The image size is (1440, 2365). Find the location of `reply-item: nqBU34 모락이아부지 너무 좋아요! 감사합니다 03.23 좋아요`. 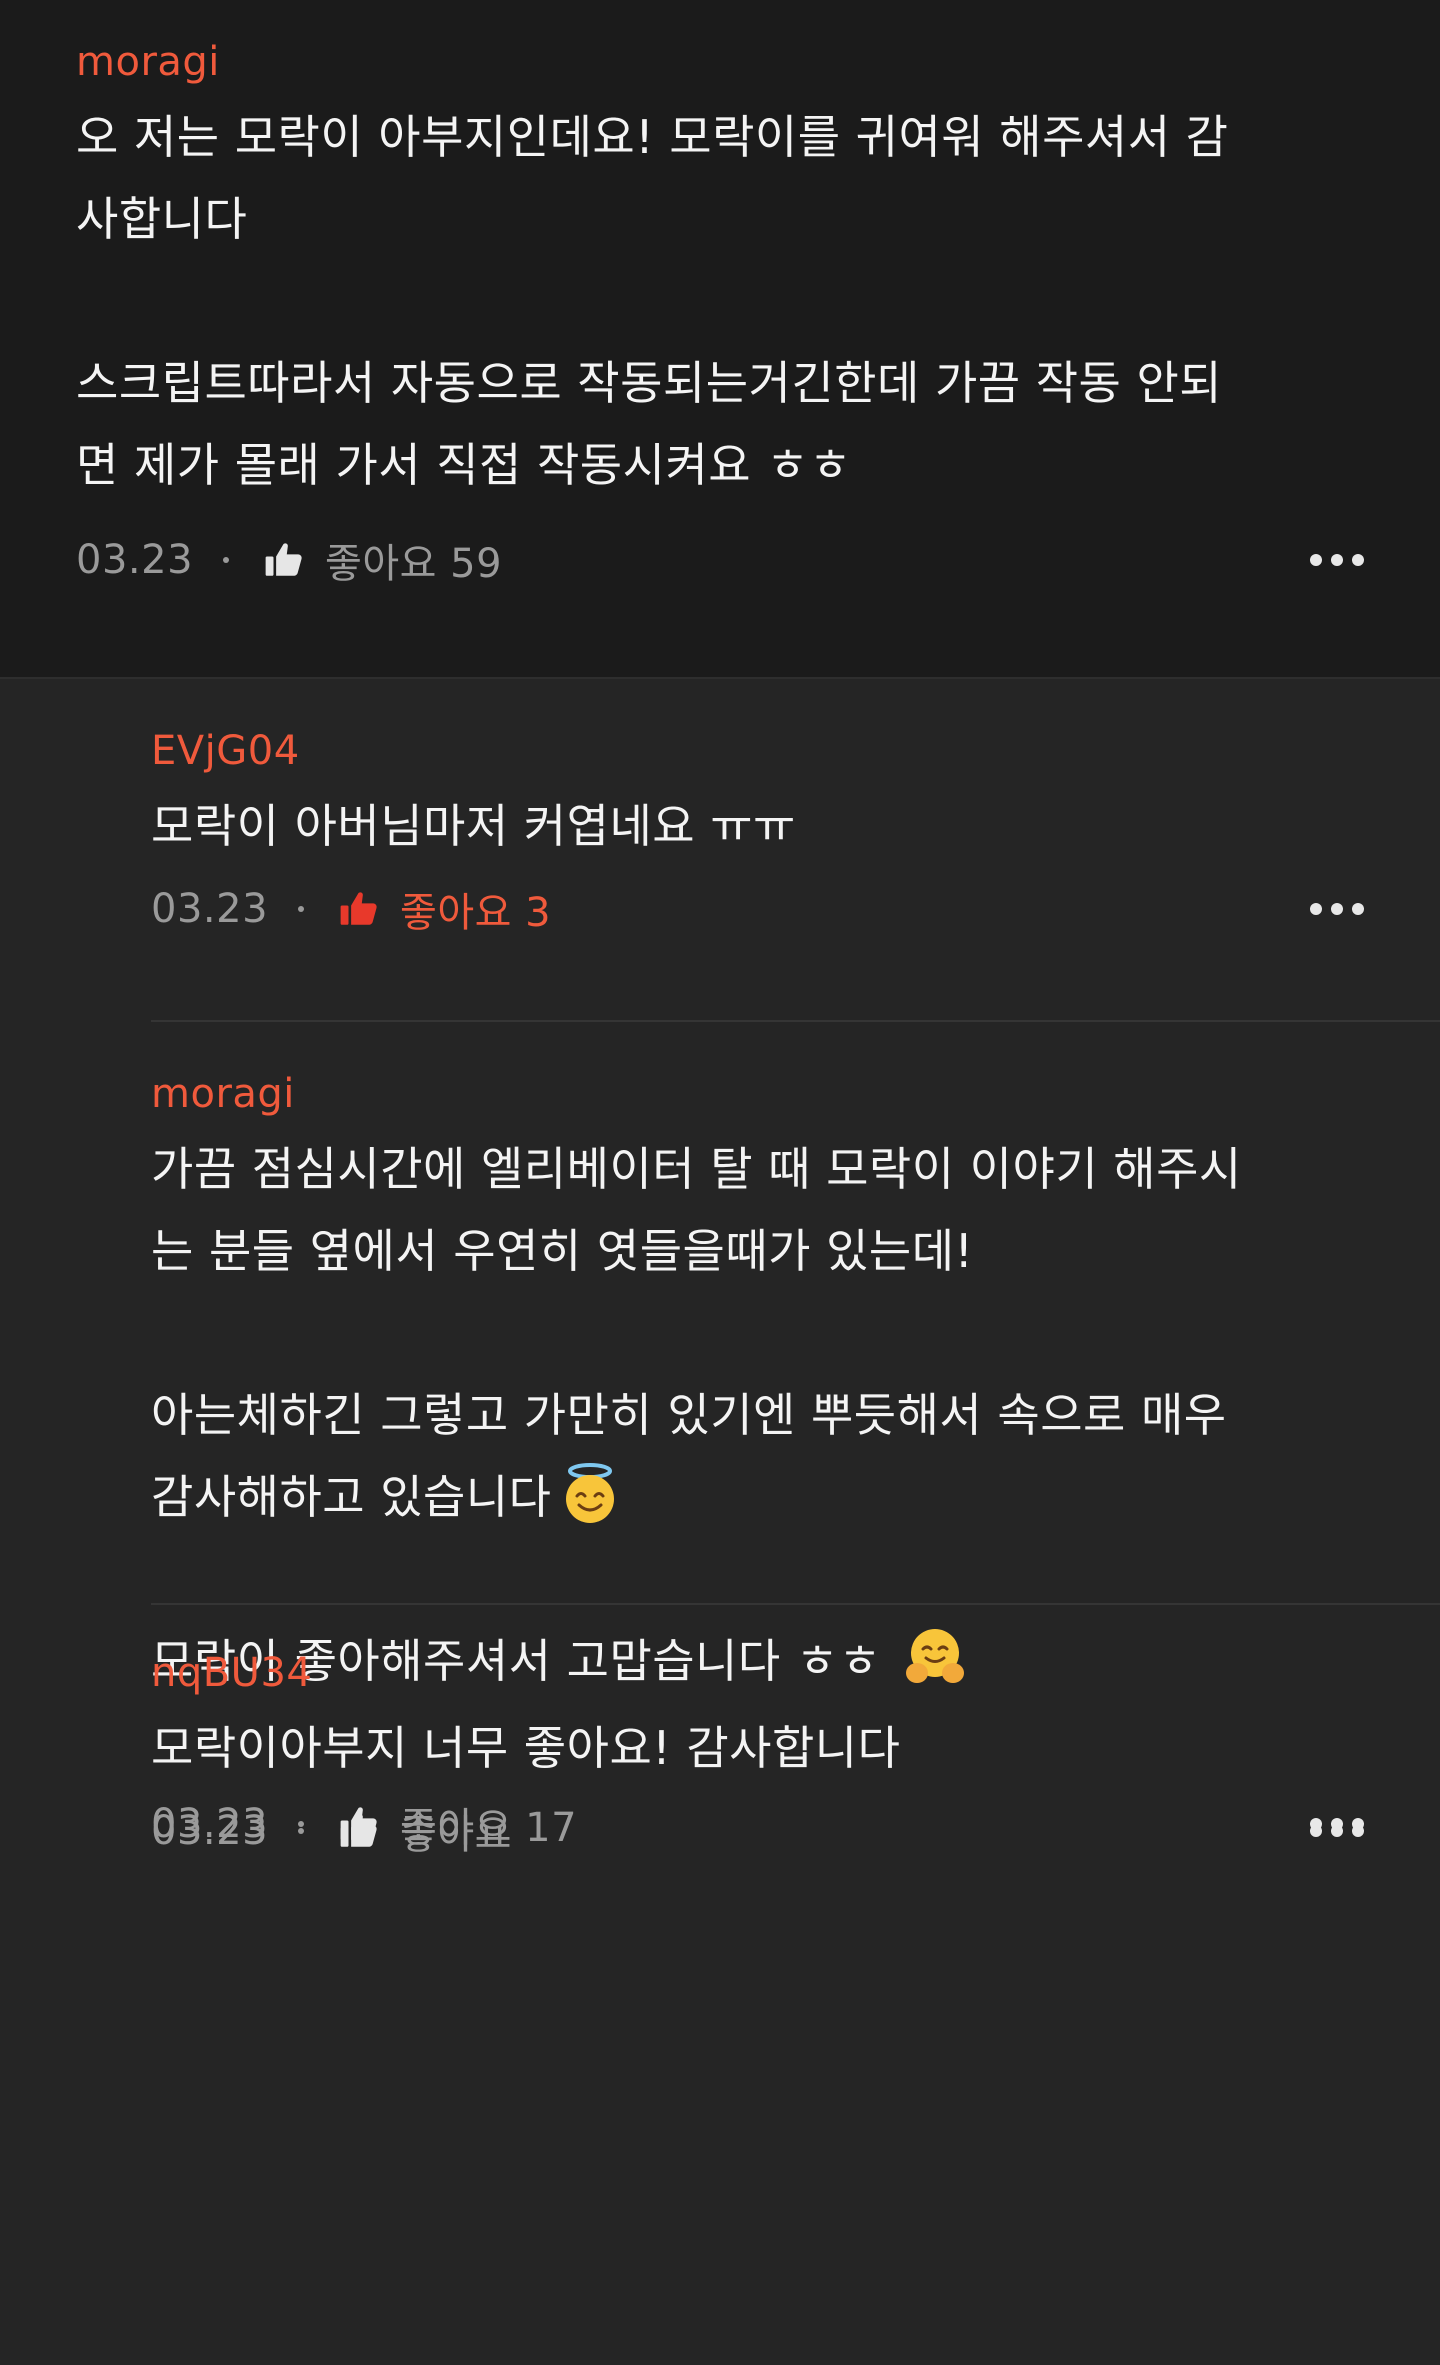

reply-item: nqBU34 모락이아부지 너무 좋아요! 감사합니다 03.23 좋아요 is located at coordinates (795, 1780).